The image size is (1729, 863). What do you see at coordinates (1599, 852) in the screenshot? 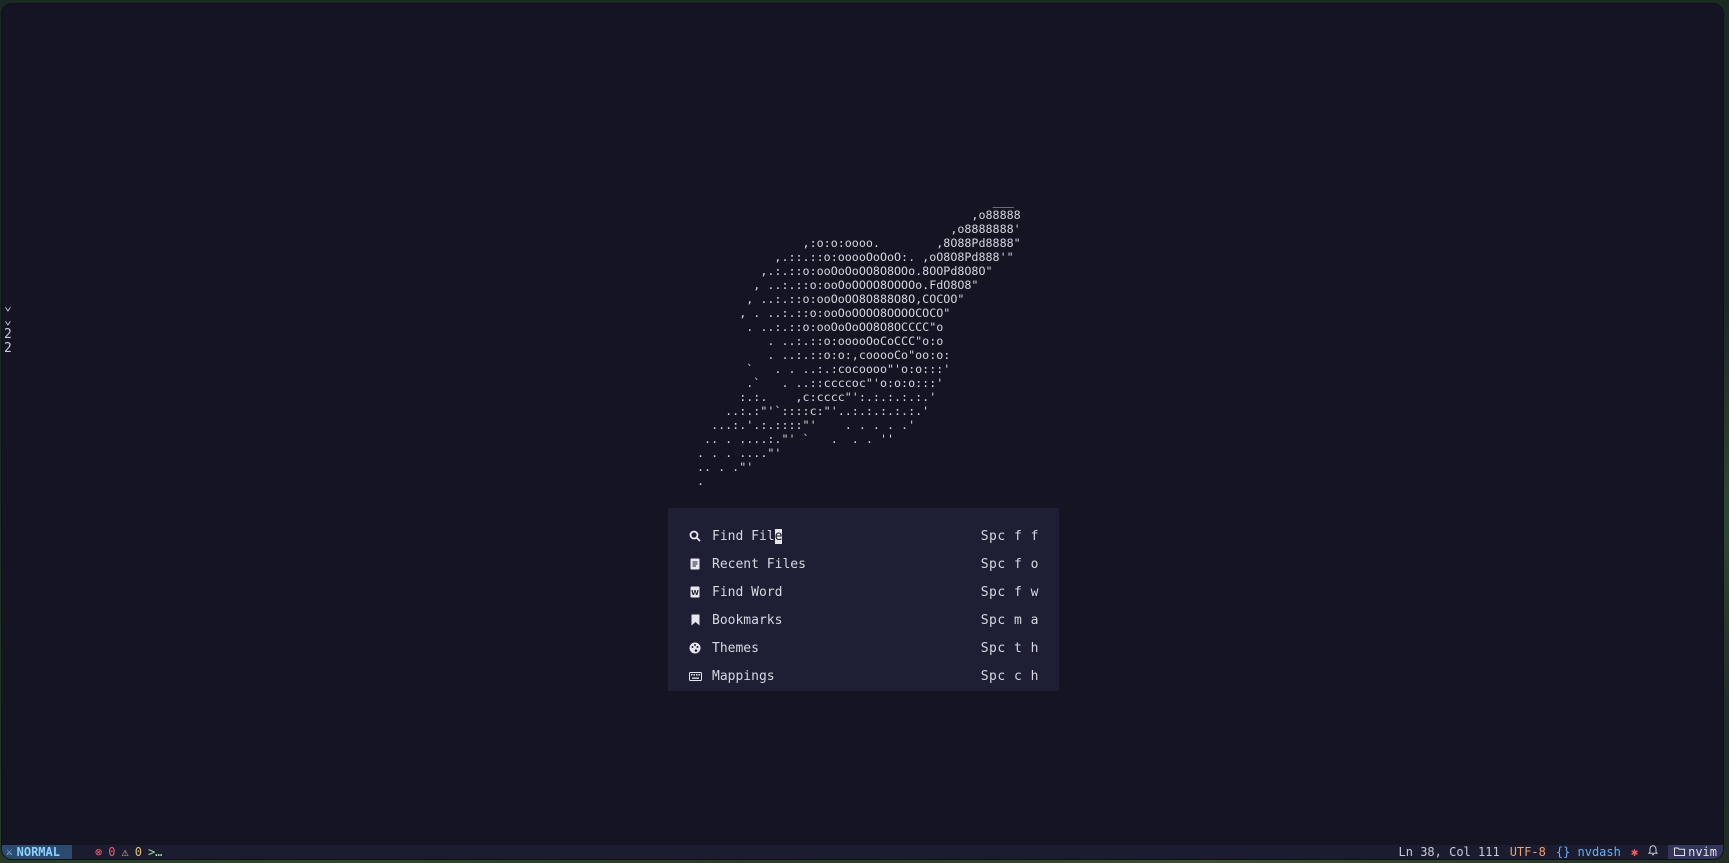
I see `filetype-label: nvdash` at bounding box center [1599, 852].